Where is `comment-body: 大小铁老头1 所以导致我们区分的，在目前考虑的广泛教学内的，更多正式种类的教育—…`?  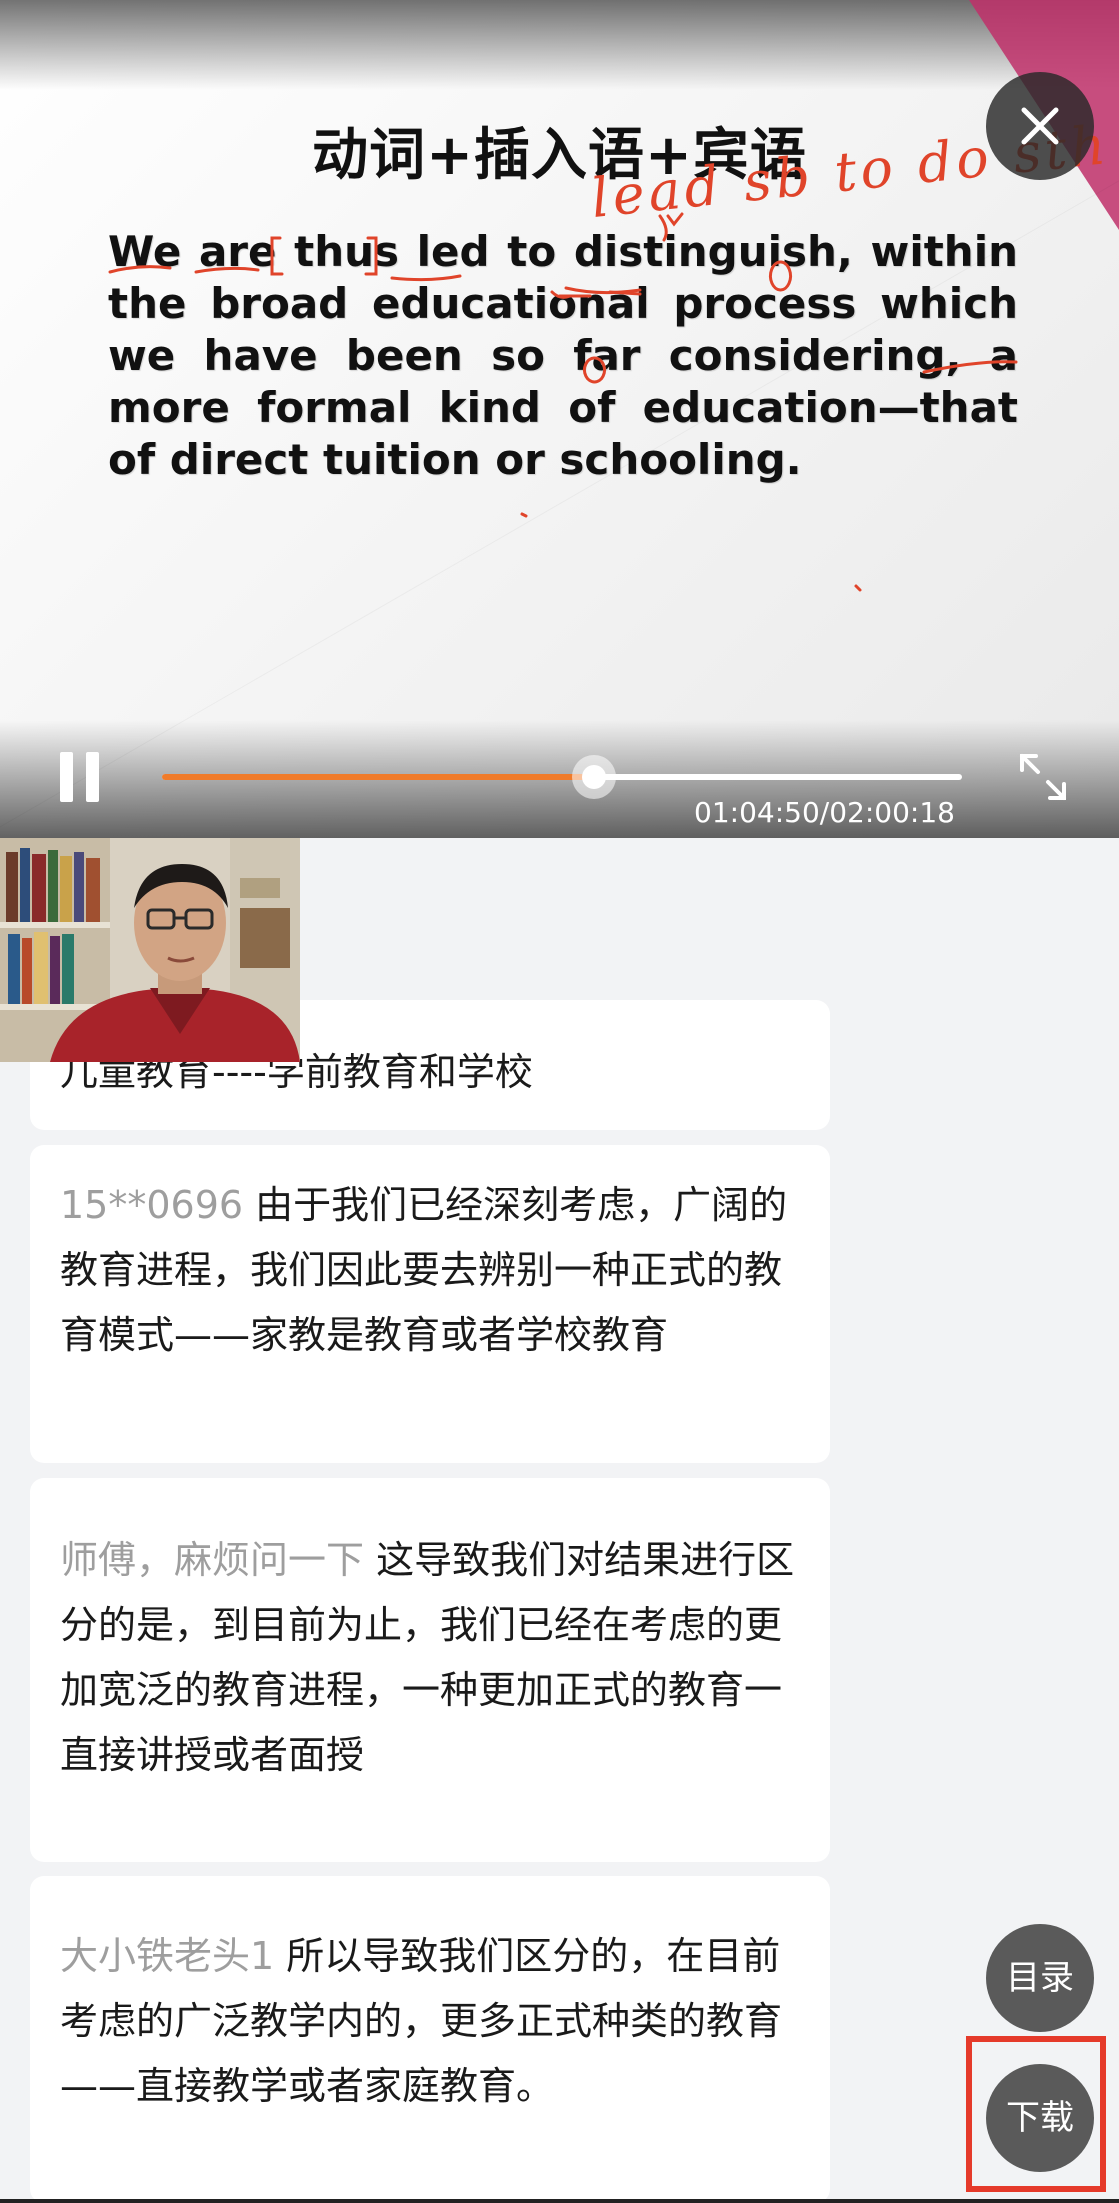 comment-body: 大小铁老头1 所以导致我们区分的，在目前考虑的广泛教学内的，更多正式种类的教育—… is located at coordinates (433, 2021).